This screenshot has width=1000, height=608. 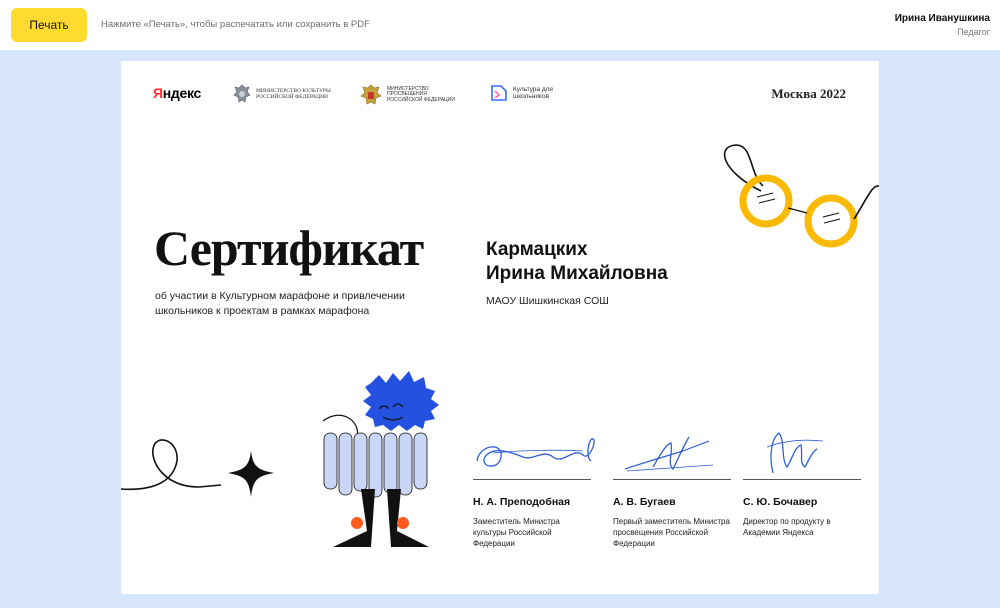 I want to click on signatory-name: А. В. Бугаев, so click(x=644, y=502).